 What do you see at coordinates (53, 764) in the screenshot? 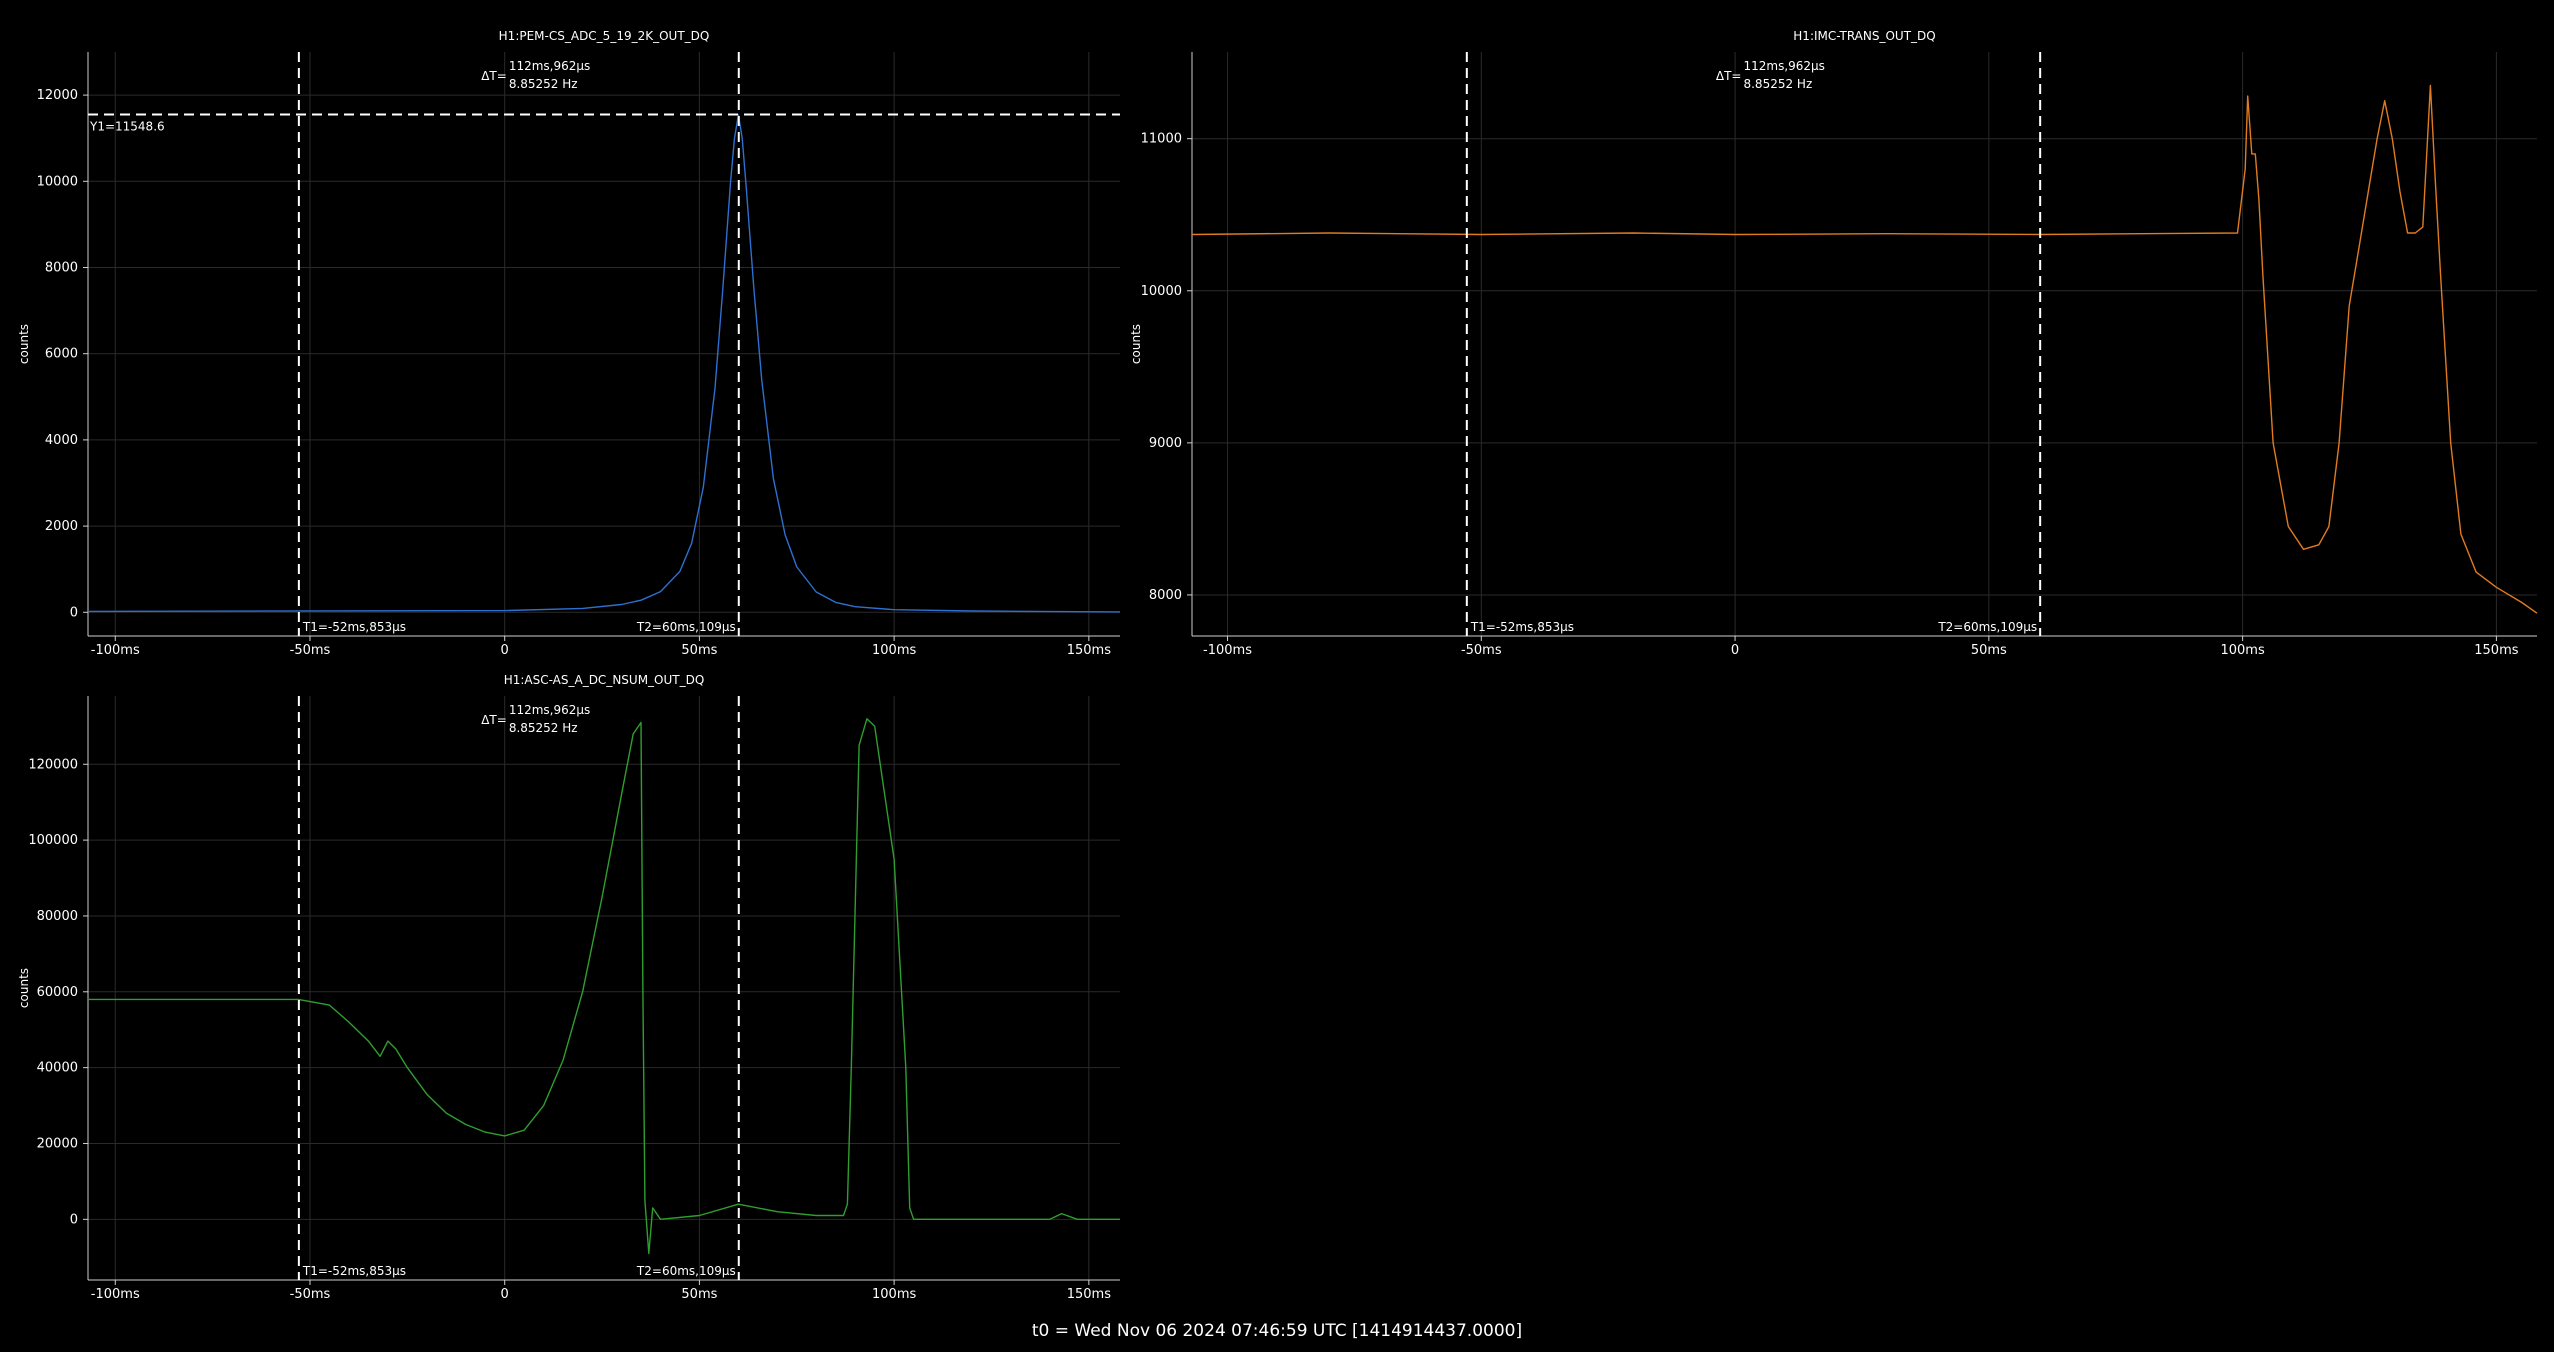
I see `y-tick-label: 120000` at bounding box center [53, 764].